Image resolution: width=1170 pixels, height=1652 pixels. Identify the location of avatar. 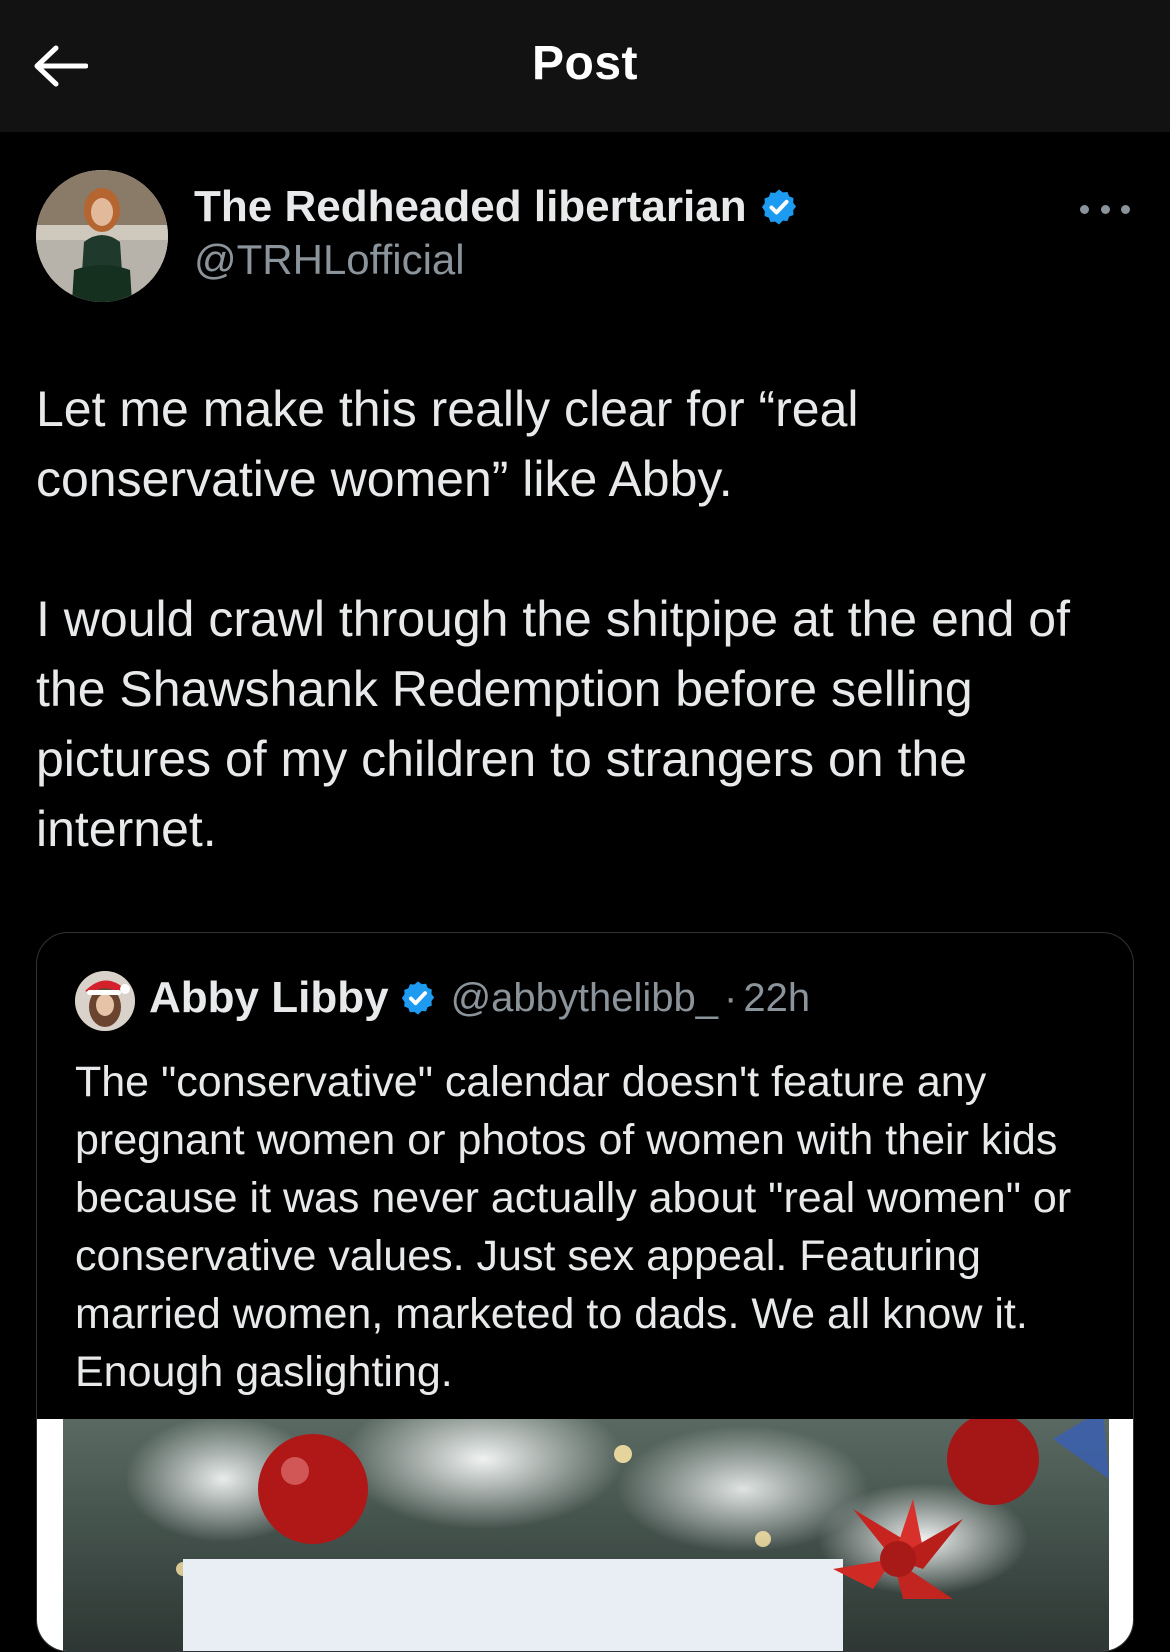
(102, 236).